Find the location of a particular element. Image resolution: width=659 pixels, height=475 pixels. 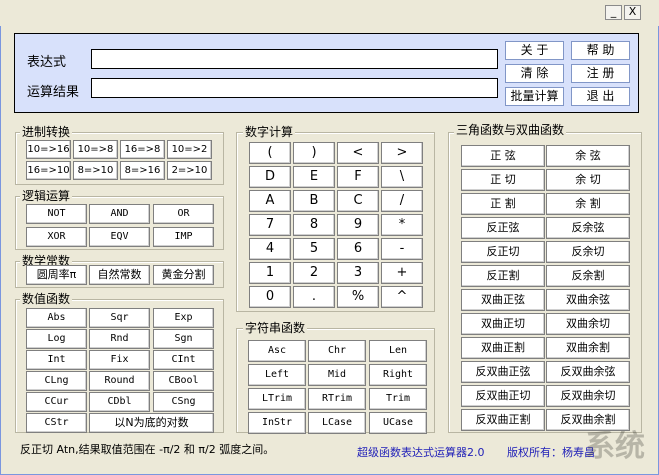

numpad-btn-20: 1 is located at coordinates (270, 273).